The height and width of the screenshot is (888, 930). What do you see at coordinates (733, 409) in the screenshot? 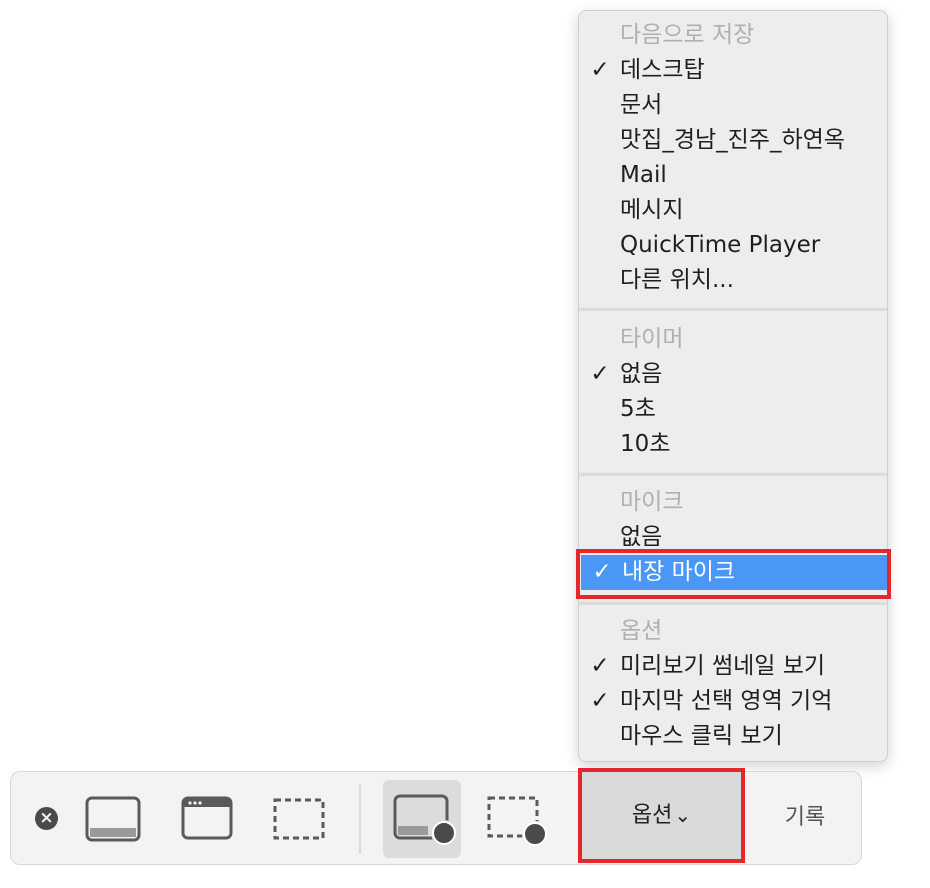
I see `menu-item-timer-5s: 5초` at bounding box center [733, 409].